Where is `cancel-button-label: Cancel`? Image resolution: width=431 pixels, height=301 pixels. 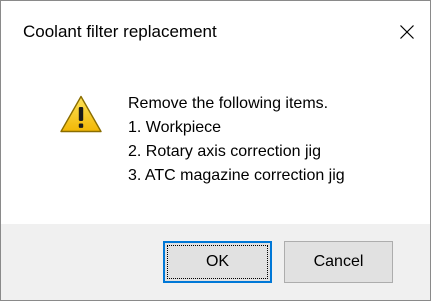 cancel-button-label: Cancel is located at coordinates (338, 261).